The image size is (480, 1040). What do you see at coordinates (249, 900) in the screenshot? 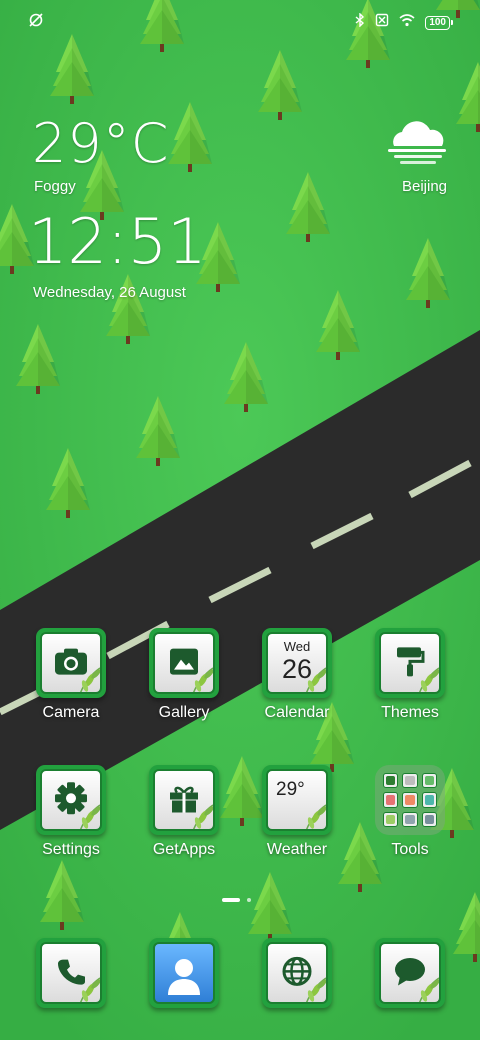
I see `page-dot` at bounding box center [249, 900].